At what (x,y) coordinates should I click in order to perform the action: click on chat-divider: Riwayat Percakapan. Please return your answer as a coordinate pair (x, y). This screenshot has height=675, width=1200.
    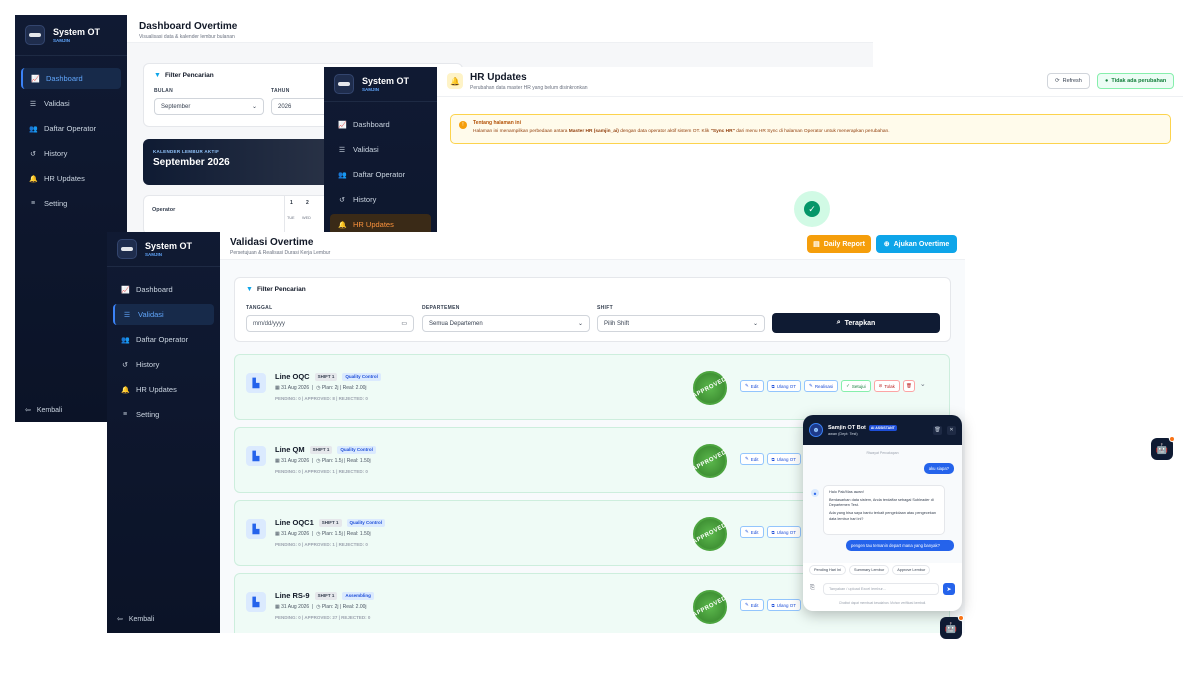
    Looking at the image, I should click on (882, 453).